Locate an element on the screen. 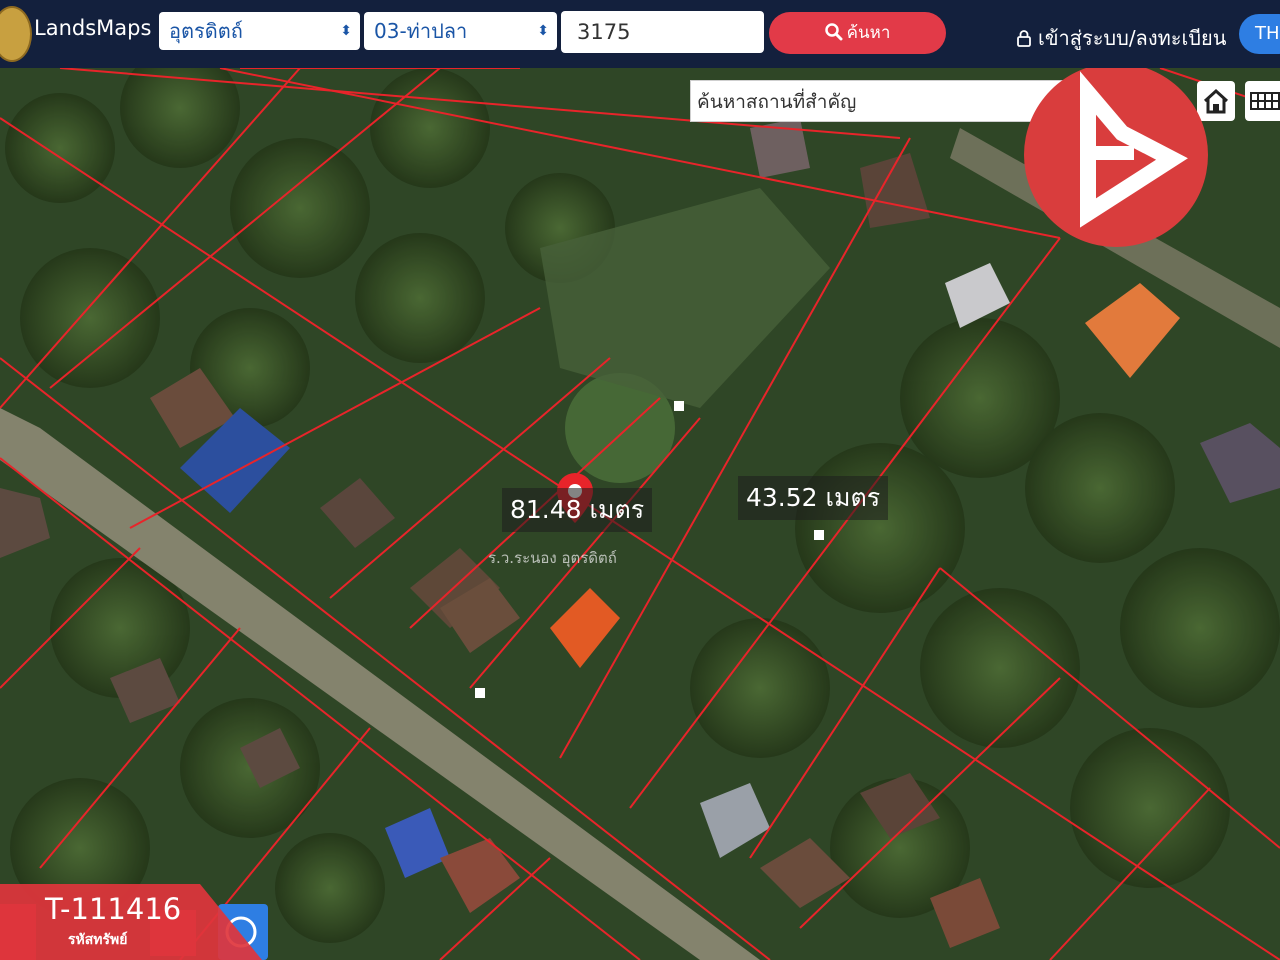  brand-logo-badge is located at coordinates (1116, 155).